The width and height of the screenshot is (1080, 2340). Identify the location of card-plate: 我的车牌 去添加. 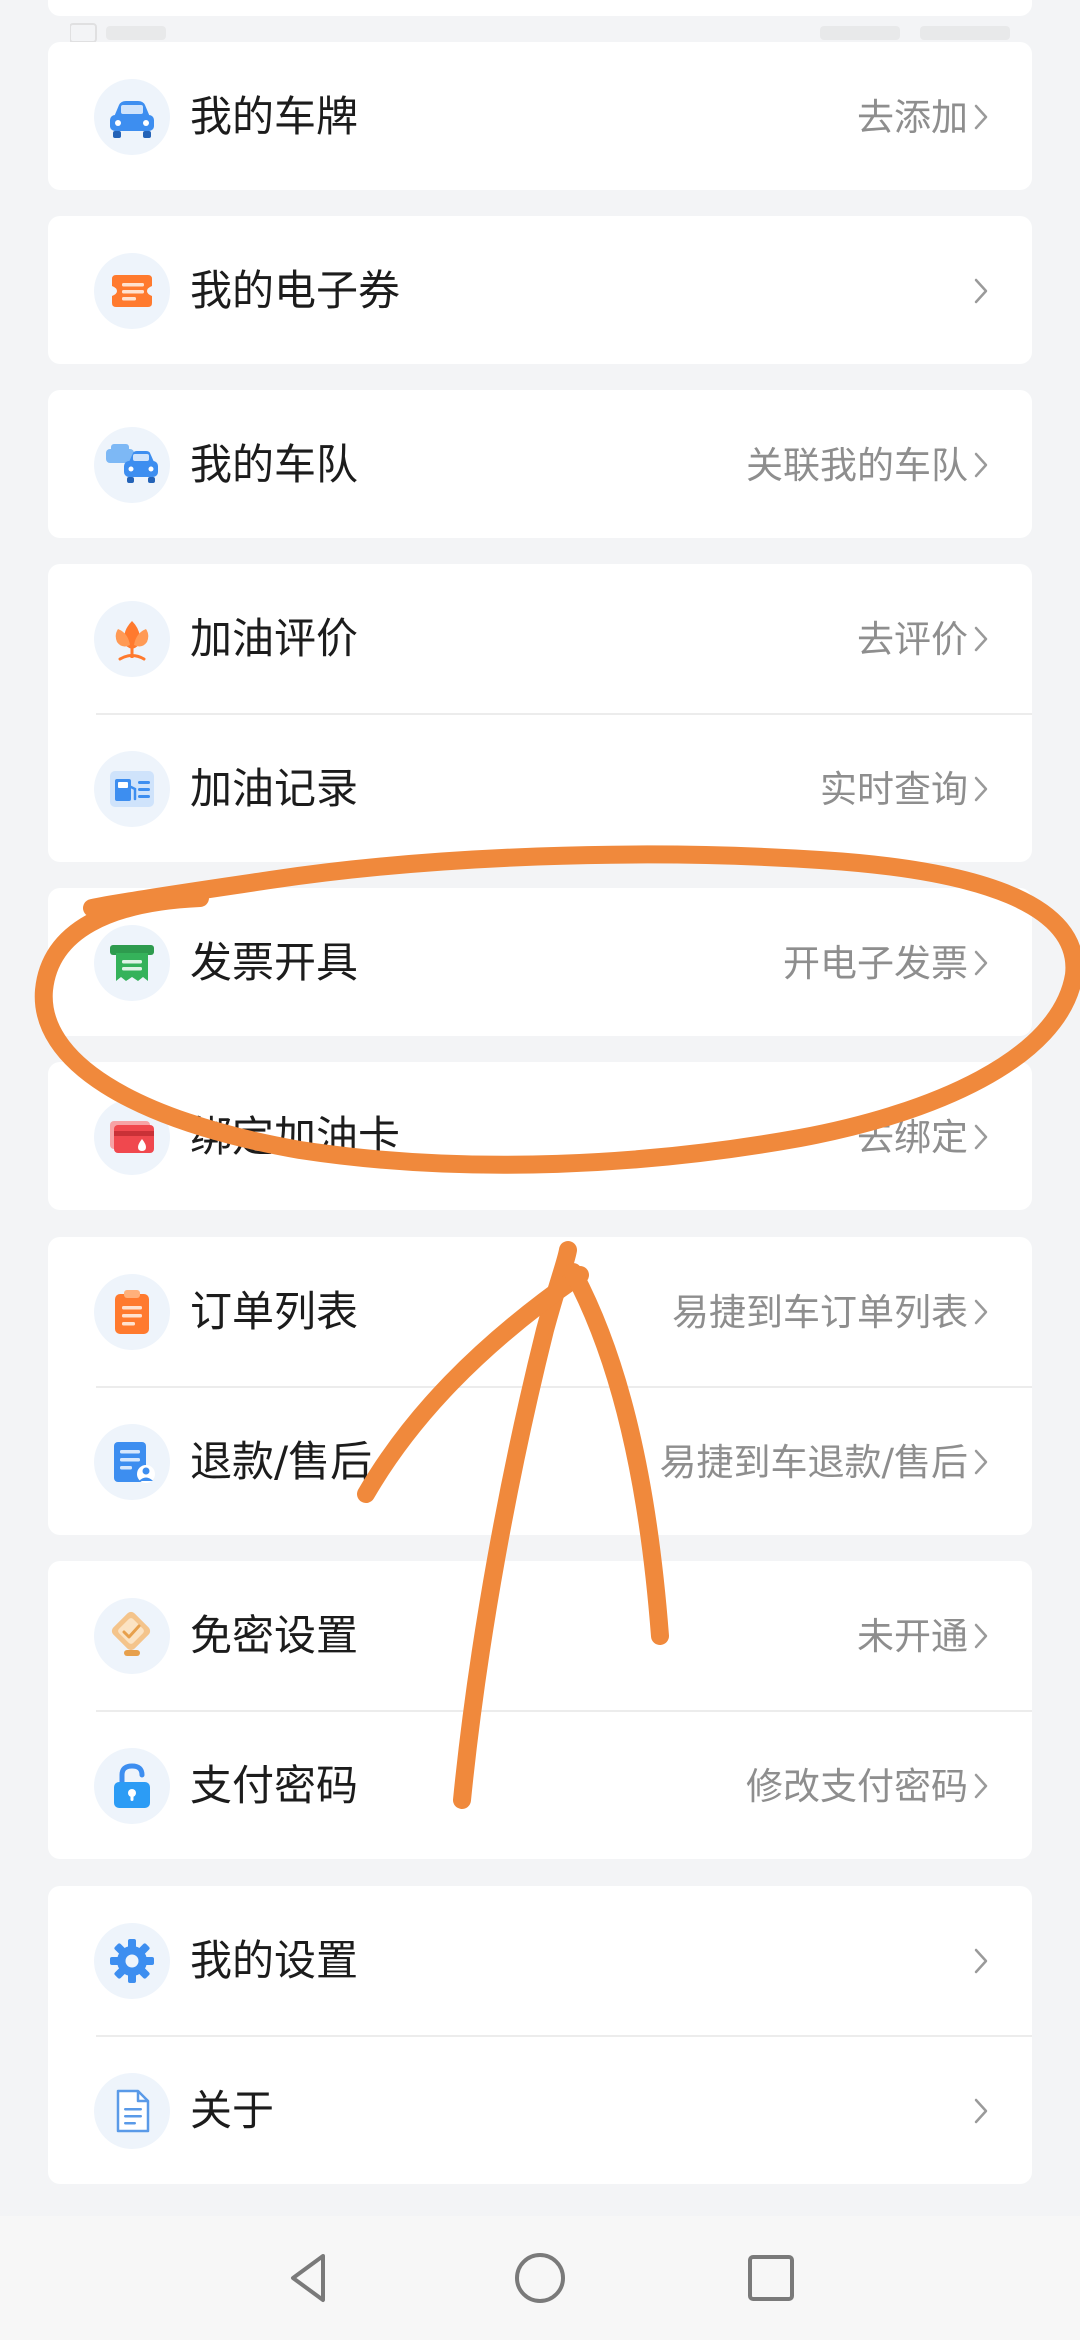
(540, 116).